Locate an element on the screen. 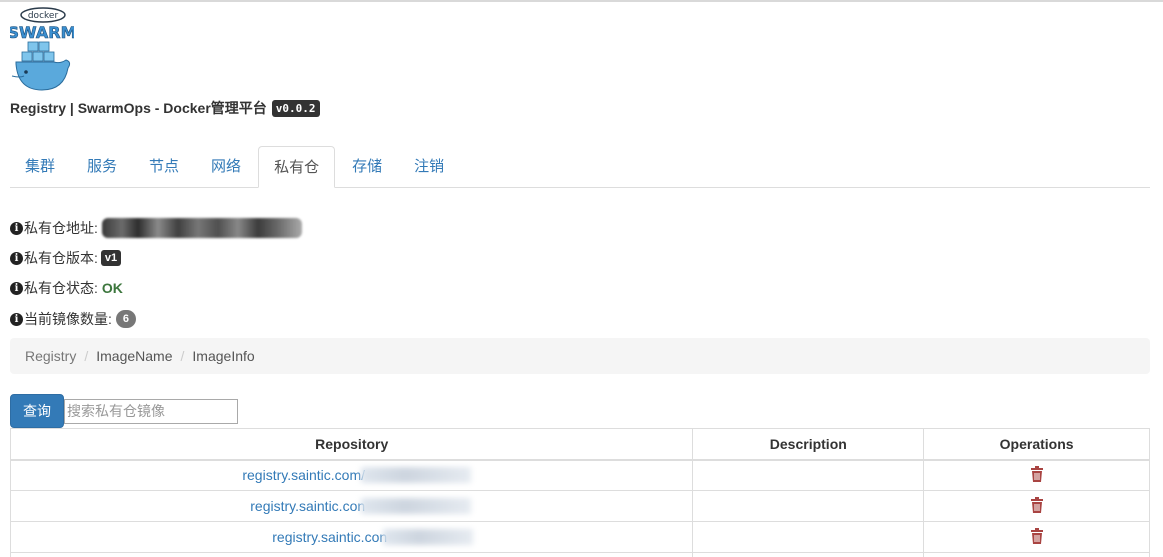 This screenshot has height=557, width=1163. registry-address-redacted is located at coordinates (201, 228).